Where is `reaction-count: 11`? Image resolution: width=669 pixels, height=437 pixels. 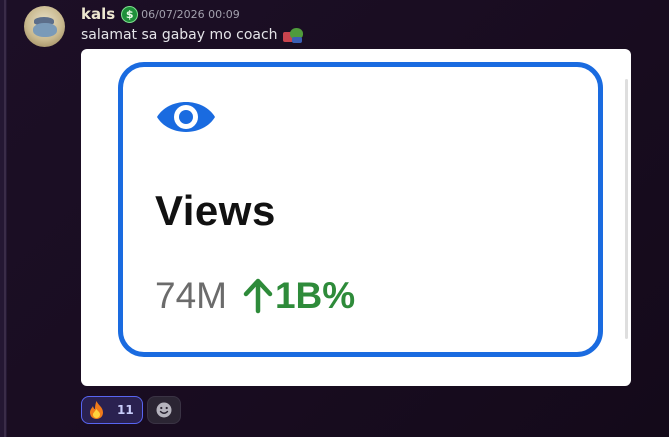 reaction-count: 11 is located at coordinates (125, 410).